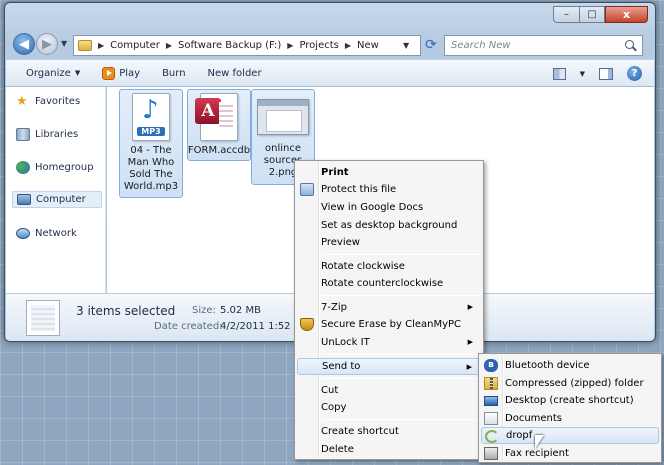 The height and width of the screenshot is (465, 664). What do you see at coordinates (58, 101) in the screenshot?
I see `sidebar-item-label: Favorites` at bounding box center [58, 101].